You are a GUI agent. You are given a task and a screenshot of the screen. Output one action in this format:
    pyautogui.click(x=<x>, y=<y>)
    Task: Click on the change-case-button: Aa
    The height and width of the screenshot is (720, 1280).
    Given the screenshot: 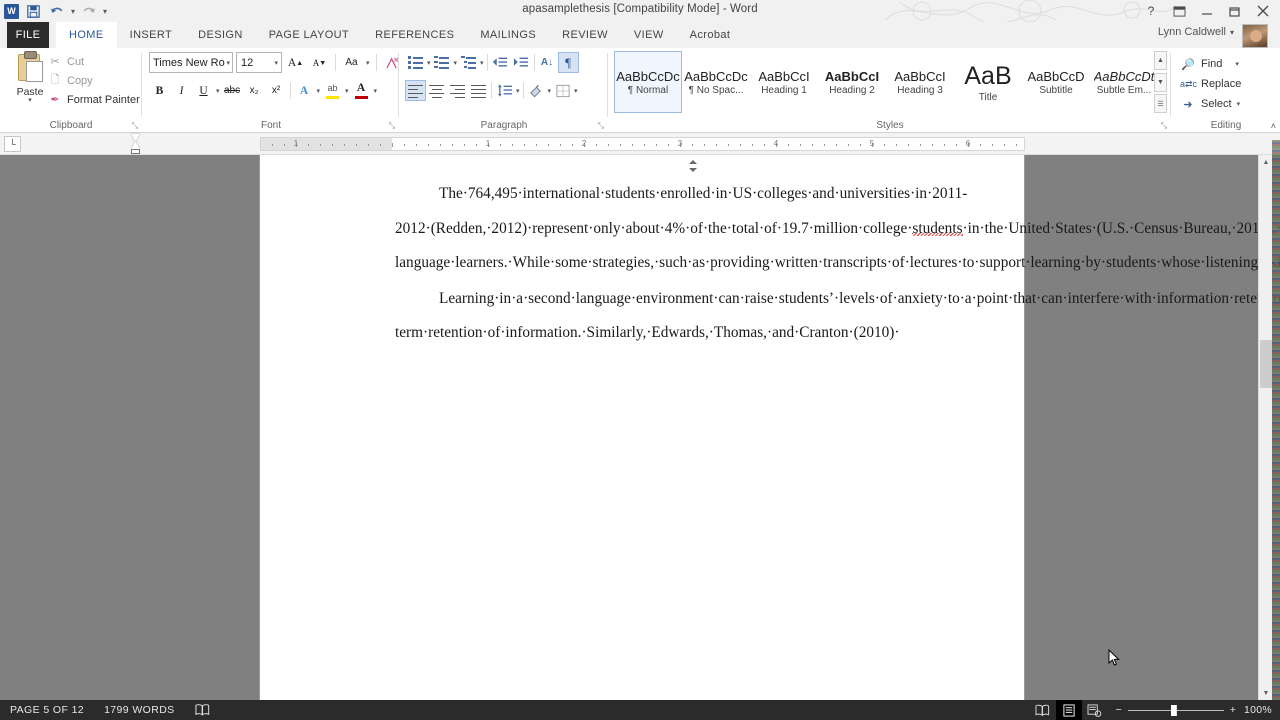 What is the action you would take?
    pyautogui.click(x=351, y=62)
    